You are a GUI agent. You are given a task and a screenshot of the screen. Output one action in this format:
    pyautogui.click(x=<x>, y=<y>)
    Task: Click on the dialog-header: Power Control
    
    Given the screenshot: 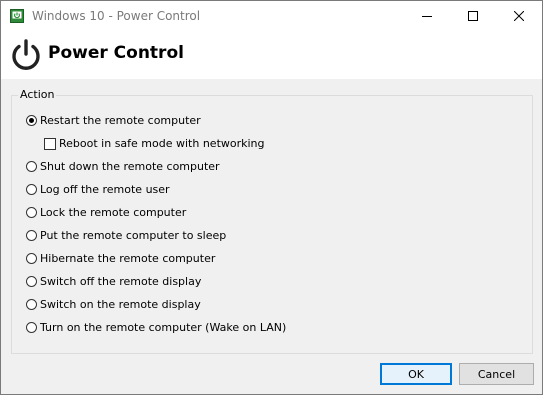 What is the action you would take?
    pyautogui.click(x=271, y=55)
    